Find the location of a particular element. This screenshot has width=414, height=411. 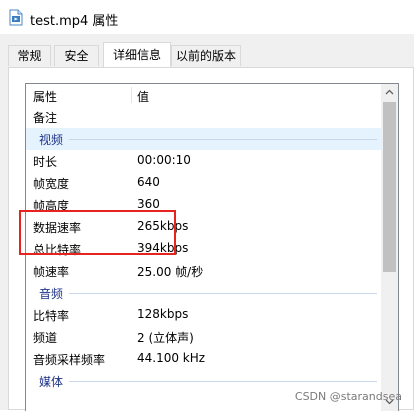

property-value: 640 is located at coordinates (148, 182).